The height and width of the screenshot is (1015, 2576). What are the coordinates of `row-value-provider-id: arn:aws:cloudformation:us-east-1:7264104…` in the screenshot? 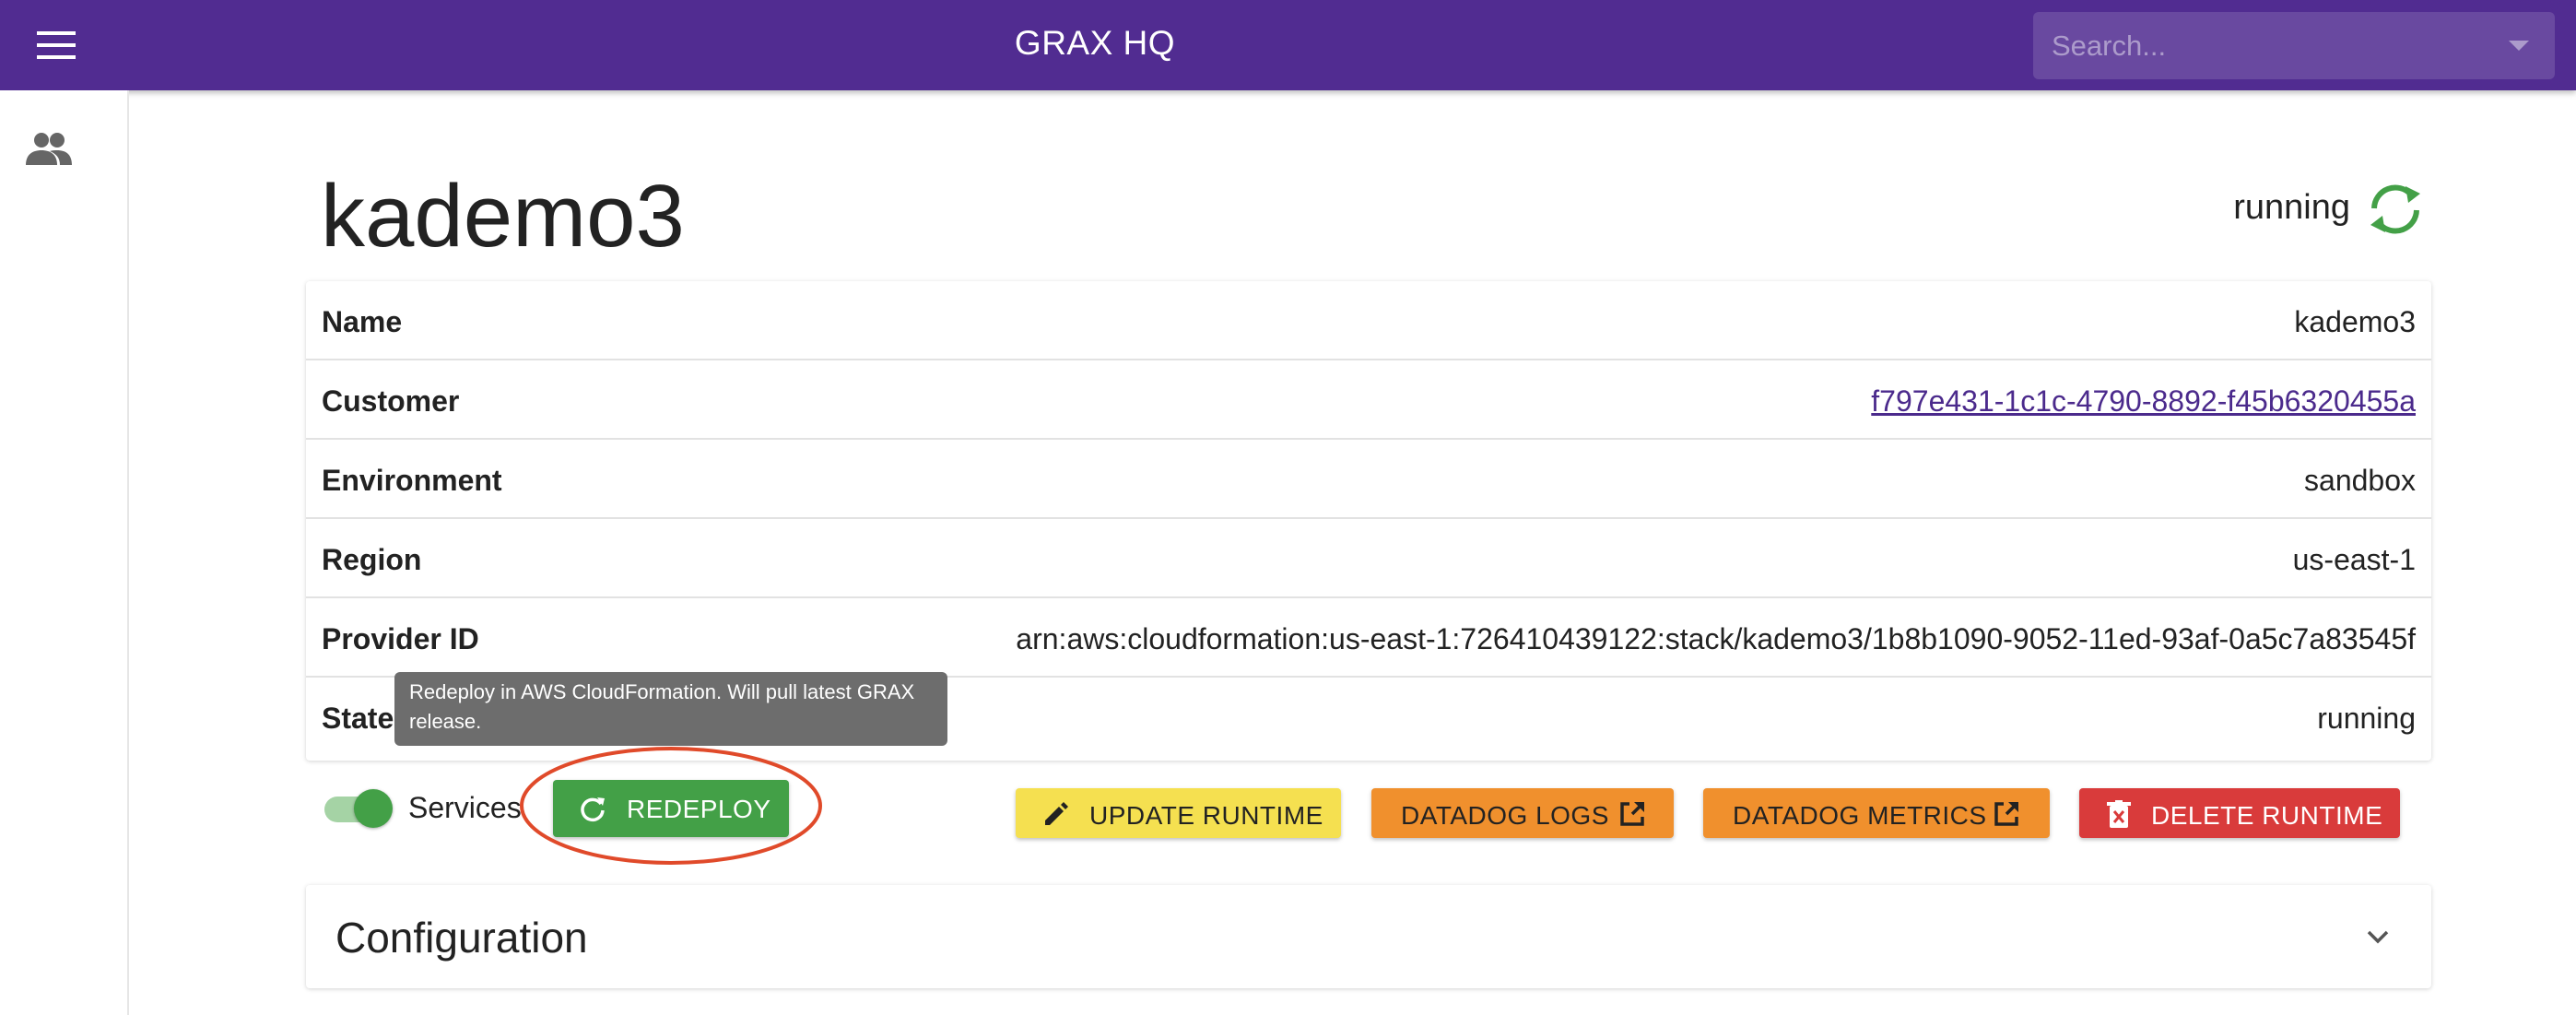 It's located at (1716, 638).